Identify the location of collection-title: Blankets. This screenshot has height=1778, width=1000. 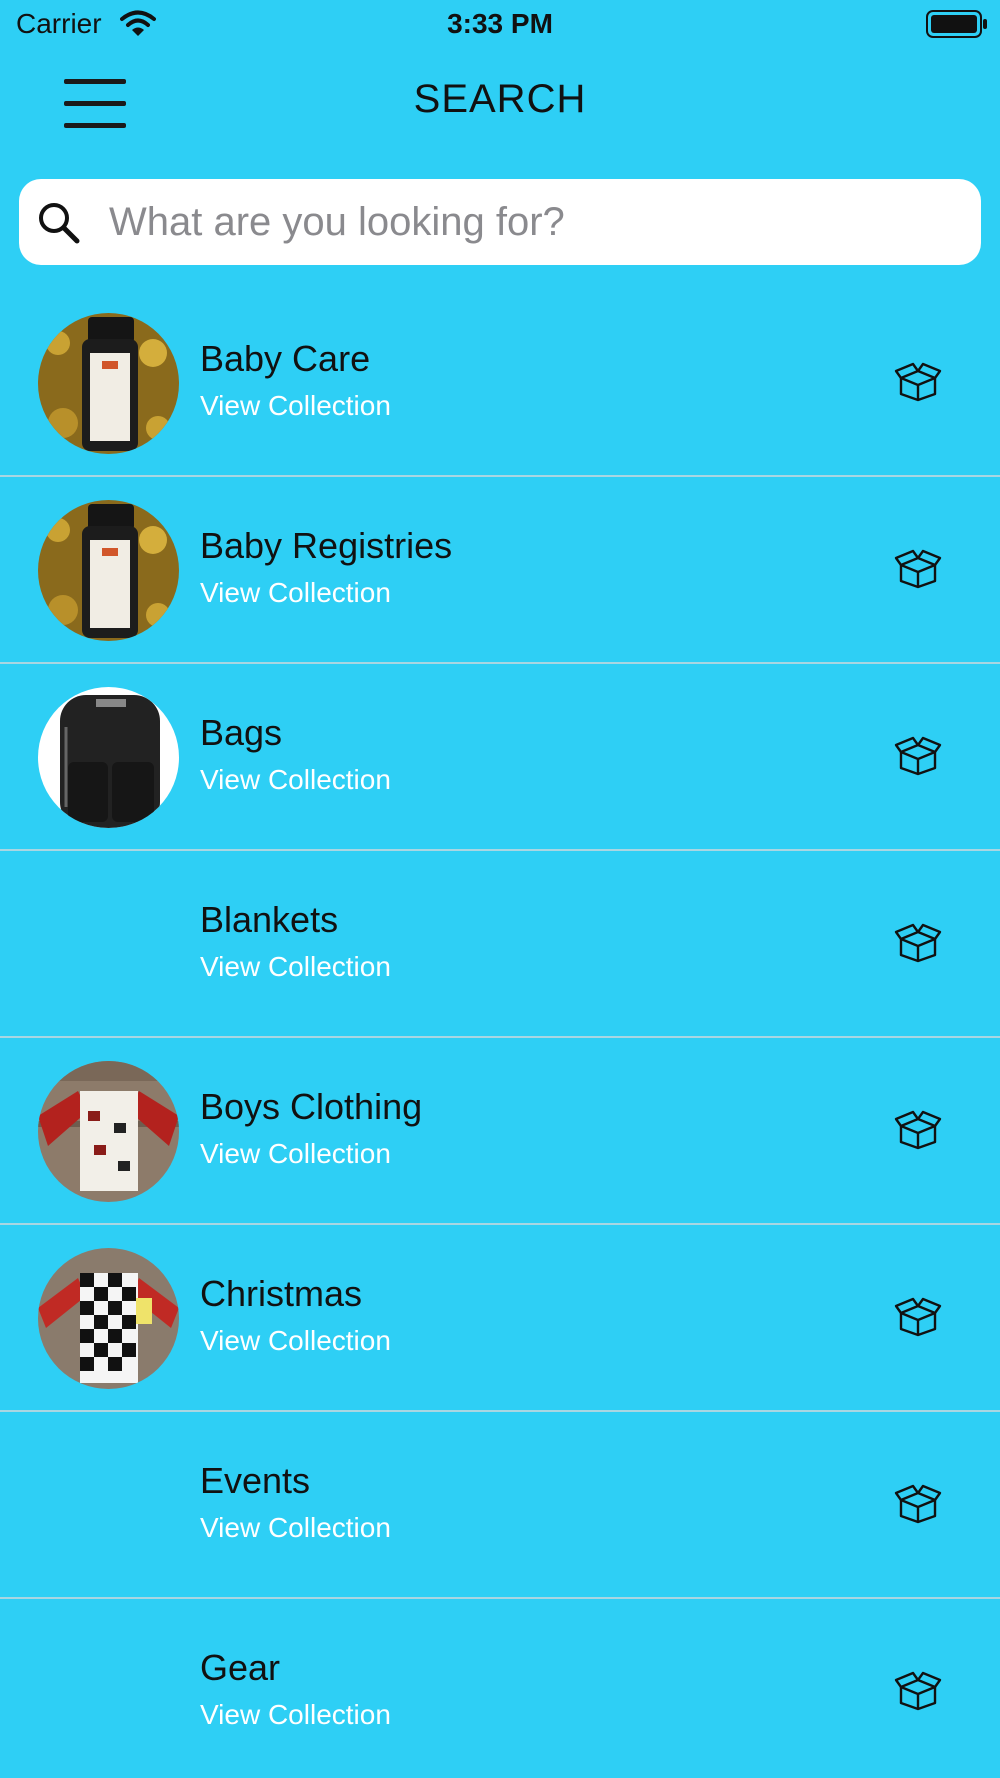
(269, 919).